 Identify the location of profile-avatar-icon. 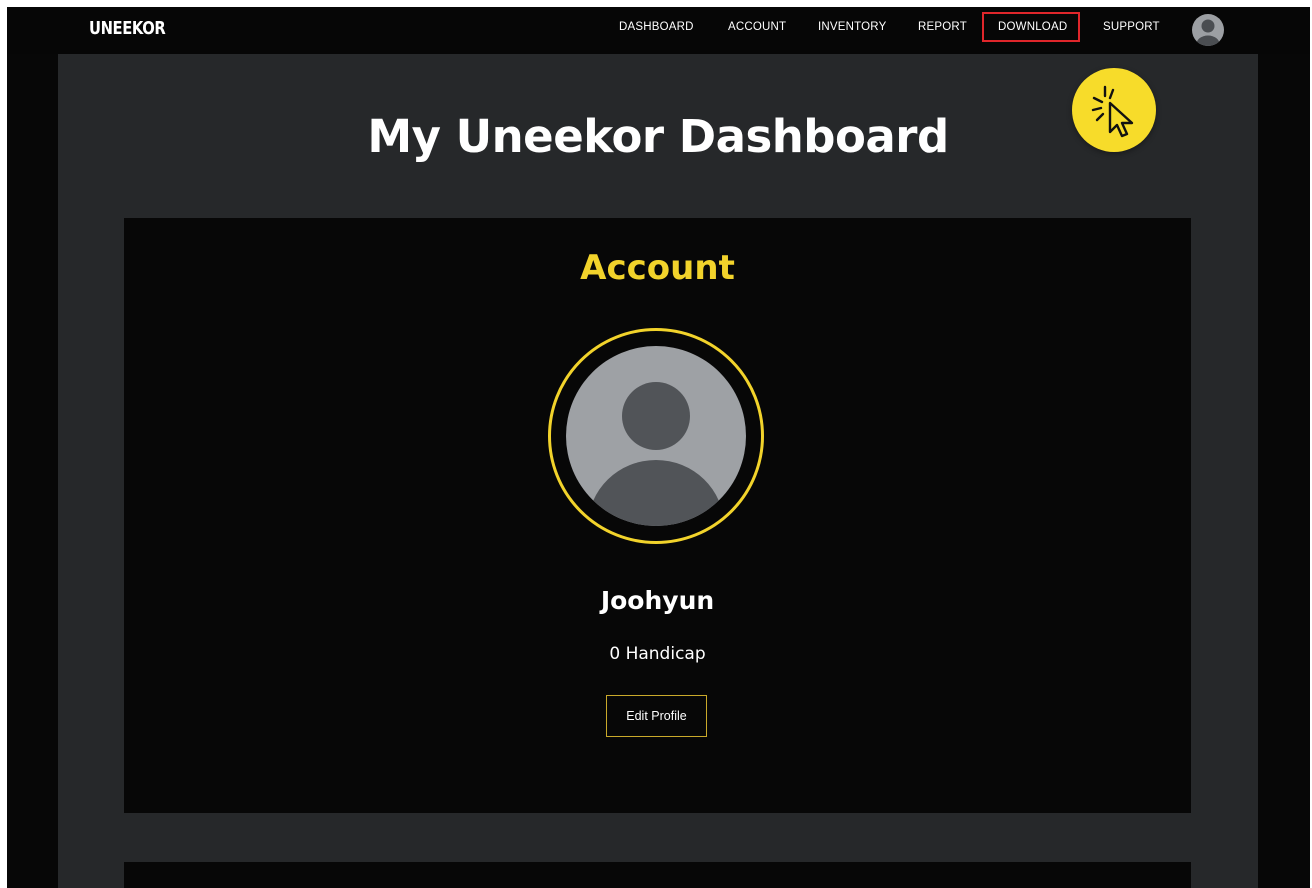
(656, 436).